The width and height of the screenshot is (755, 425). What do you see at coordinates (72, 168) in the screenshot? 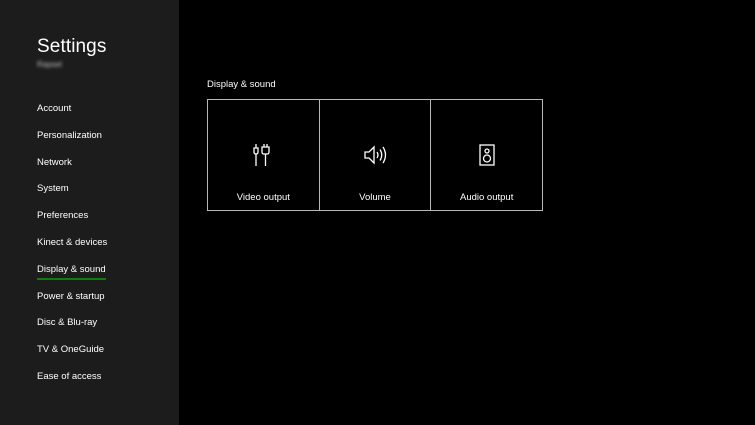
I see `sidebar-item-network: Network` at bounding box center [72, 168].